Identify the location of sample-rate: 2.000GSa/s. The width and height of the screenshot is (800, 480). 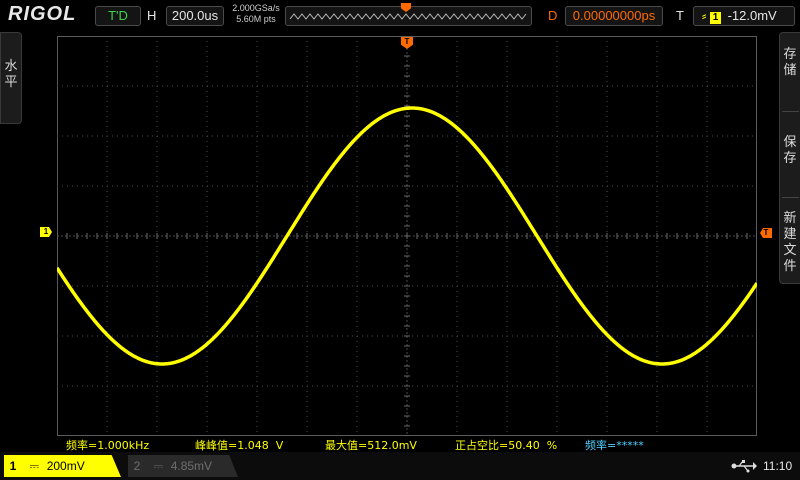
(256, 8).